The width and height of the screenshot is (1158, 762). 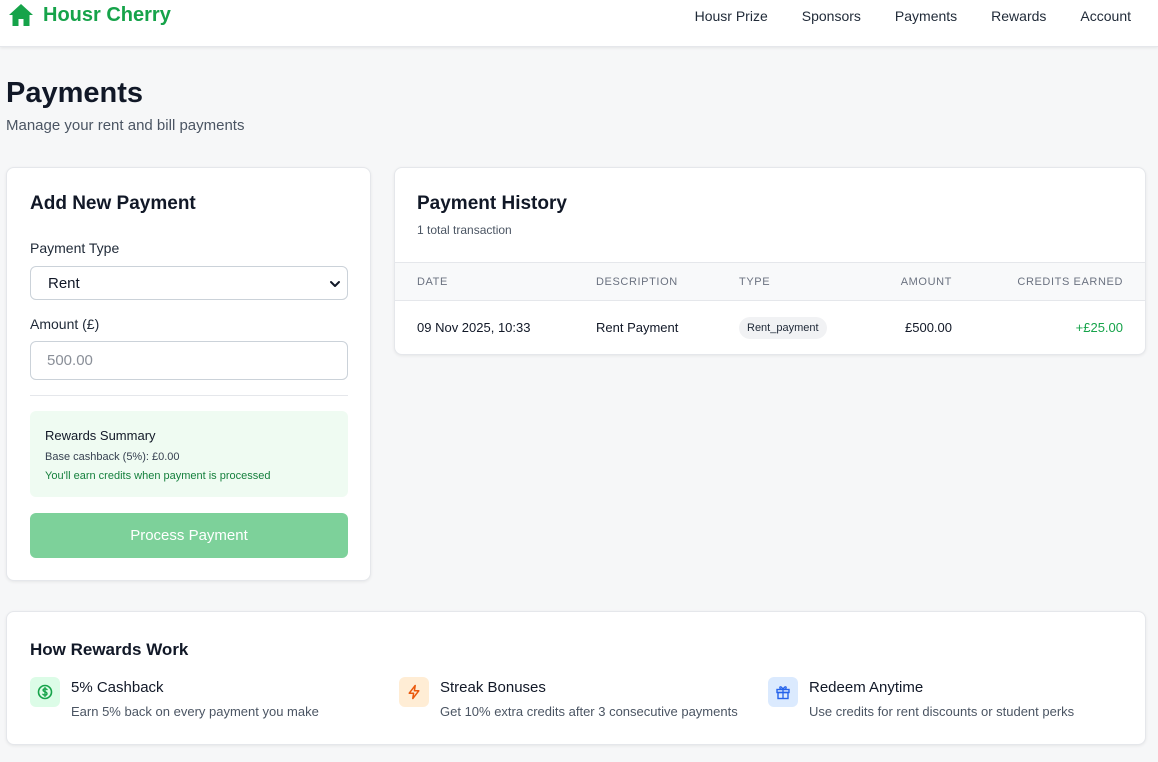 What do you see at coordinates (113, 203) in the screenshot?
I see `add-payment-heading: Add New Payment` at bounding box center [113, 203].